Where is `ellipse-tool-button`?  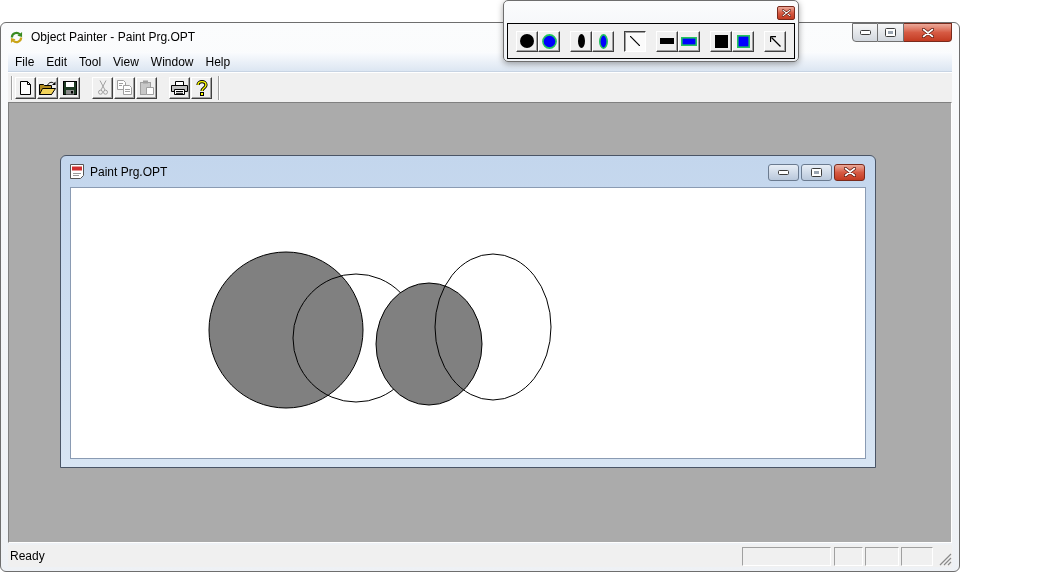
ellipse-tool-button is located at coordinates (581, 41).